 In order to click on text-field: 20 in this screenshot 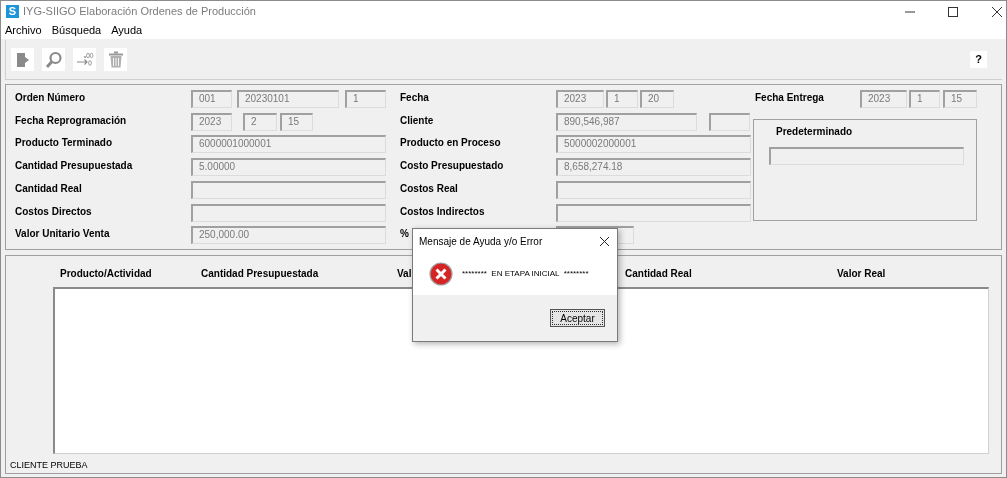, I will do `click(657, 99)`.